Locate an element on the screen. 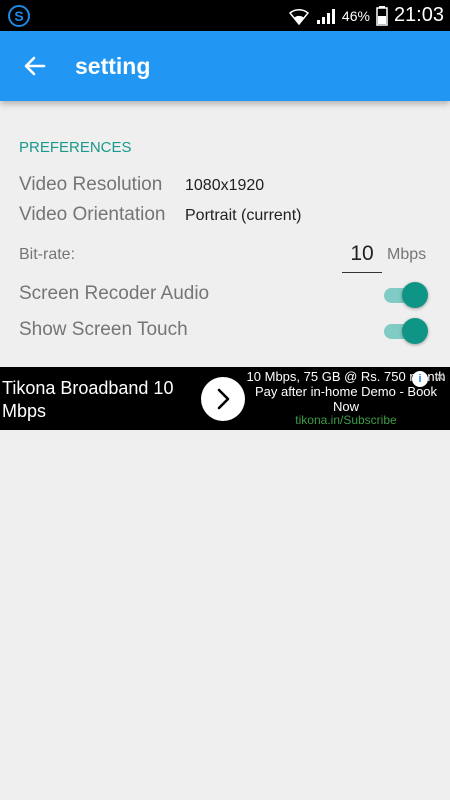  ad-close-icon: ✕ is located at coordinates (440, 377).